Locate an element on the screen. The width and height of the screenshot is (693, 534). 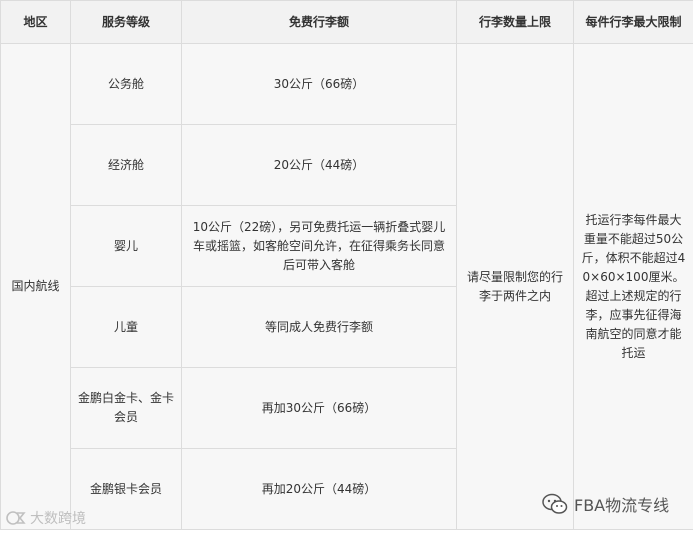
header-free-allowance: 免费行李额 is located at coordinates (319, 22).